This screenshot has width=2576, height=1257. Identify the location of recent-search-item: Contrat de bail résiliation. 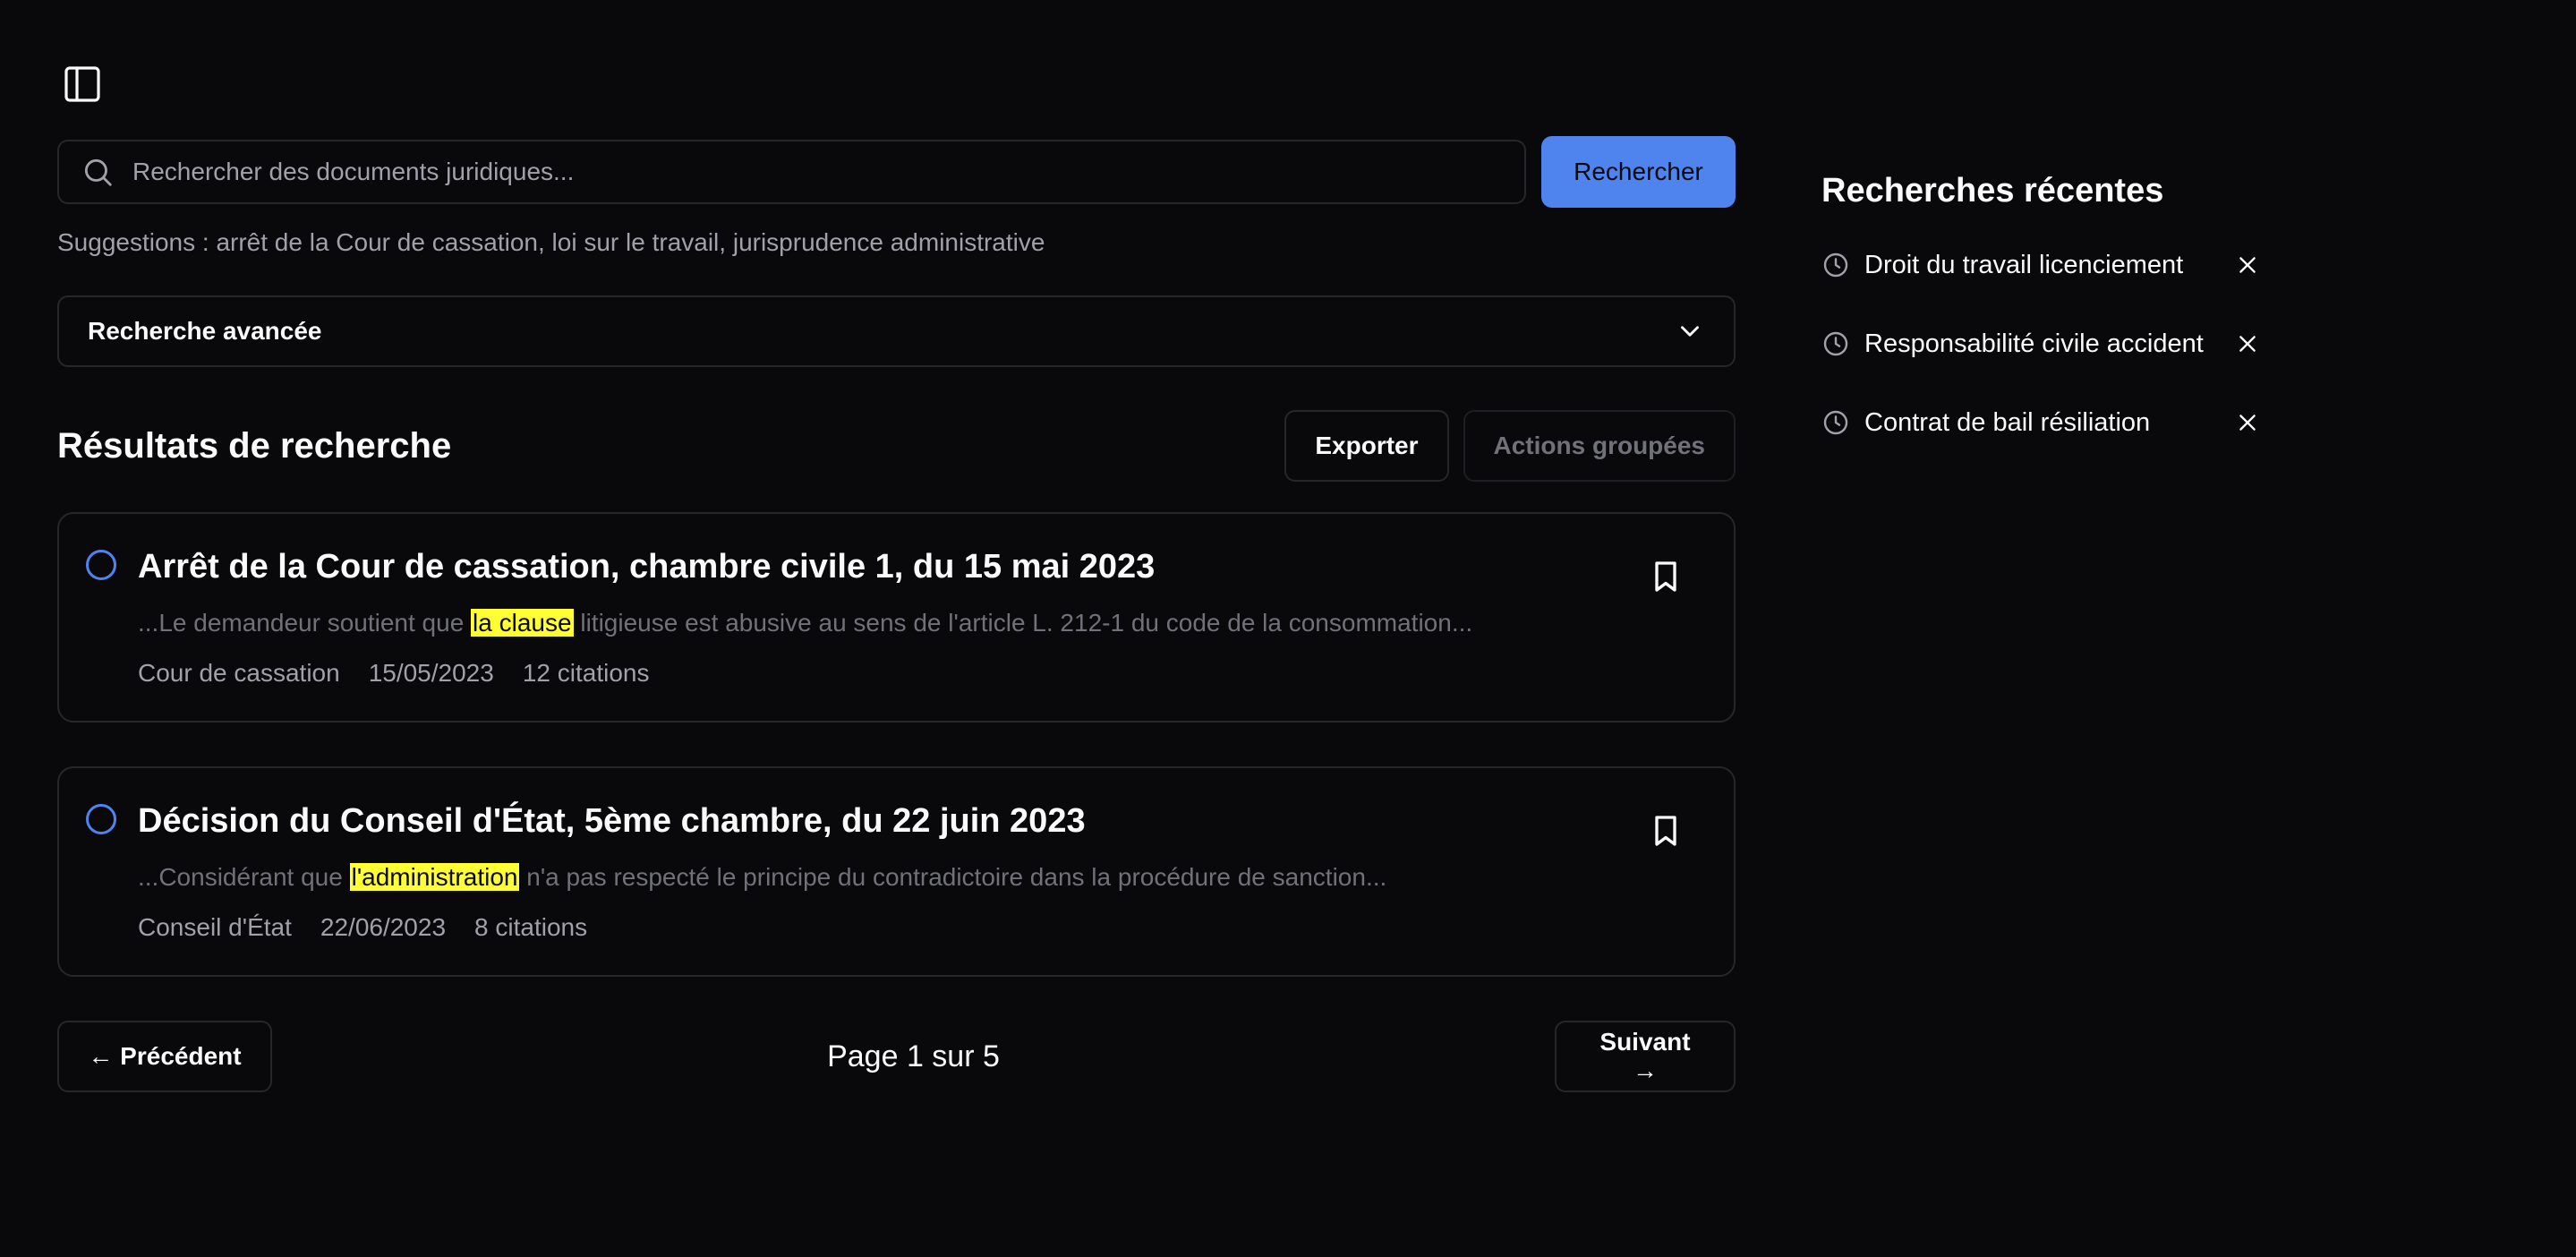
(2072, 423).